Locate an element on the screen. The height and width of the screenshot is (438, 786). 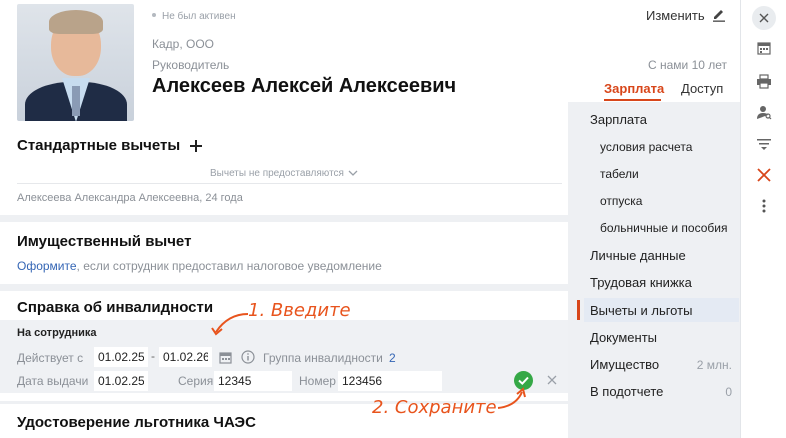
nav-item-timesheets: табели is located at coordinates (619, 174).